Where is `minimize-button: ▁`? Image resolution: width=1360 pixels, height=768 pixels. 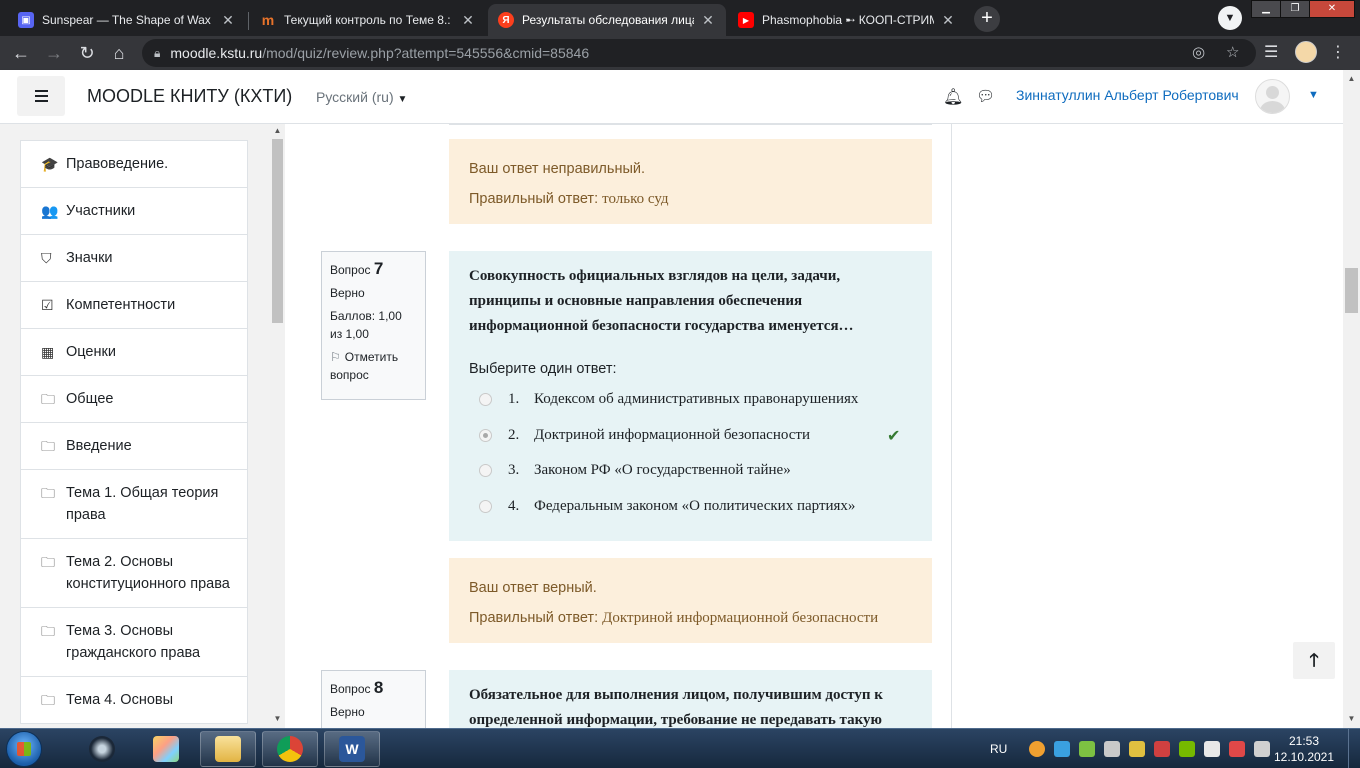
minimize-button: ▁ is located at coordinates (1266, 9).